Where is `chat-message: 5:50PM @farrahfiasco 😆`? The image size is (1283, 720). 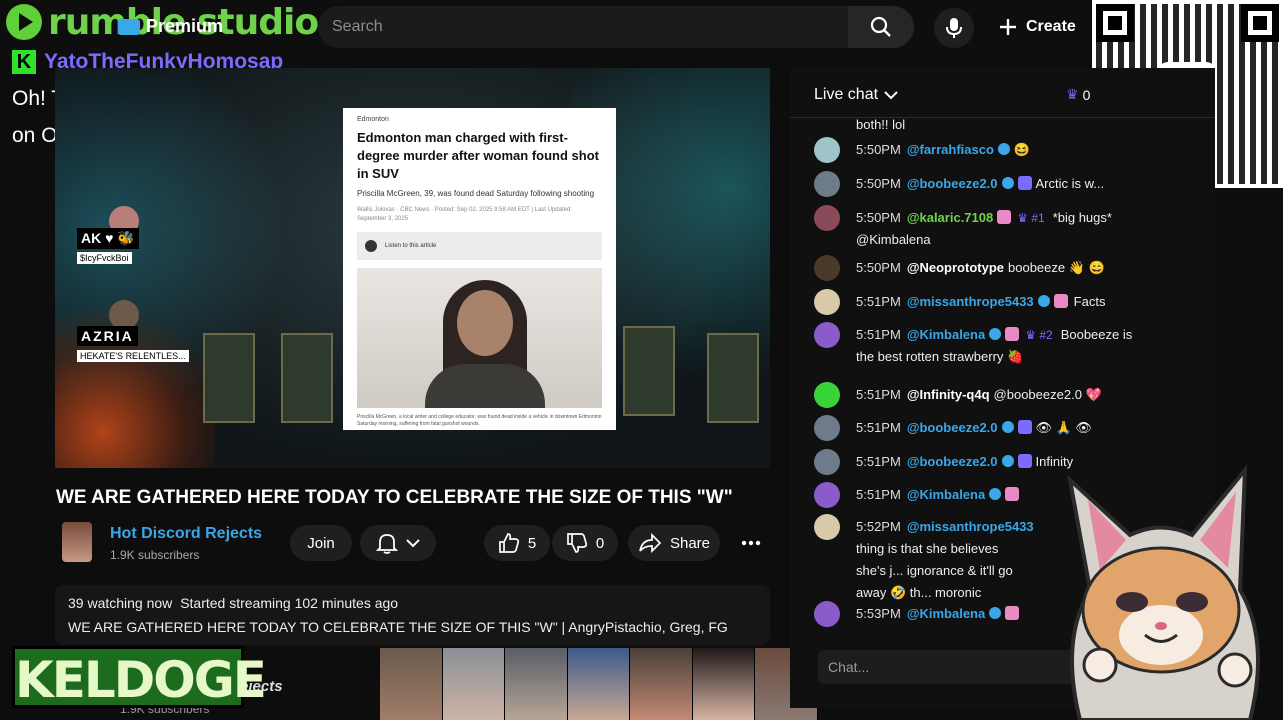
chat-message: 5:50PM @farrahfiasco 😆 is located at coordinates (1009, 150).